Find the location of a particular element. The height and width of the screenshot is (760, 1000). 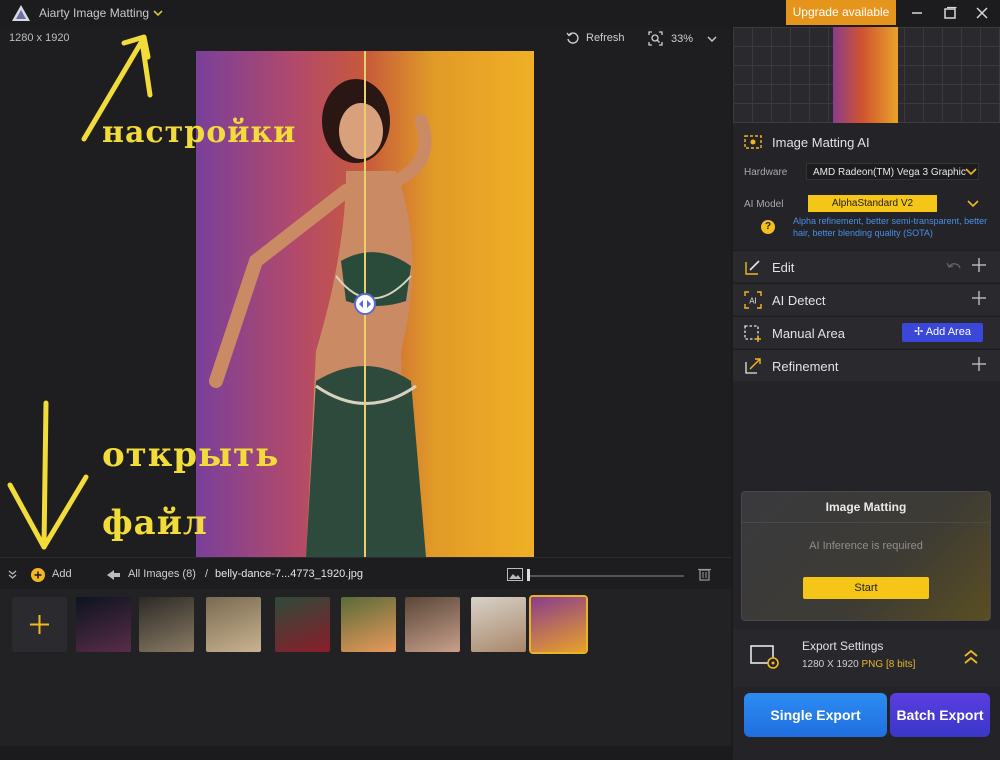

start-button: Start is located at coordinates (866, 588).